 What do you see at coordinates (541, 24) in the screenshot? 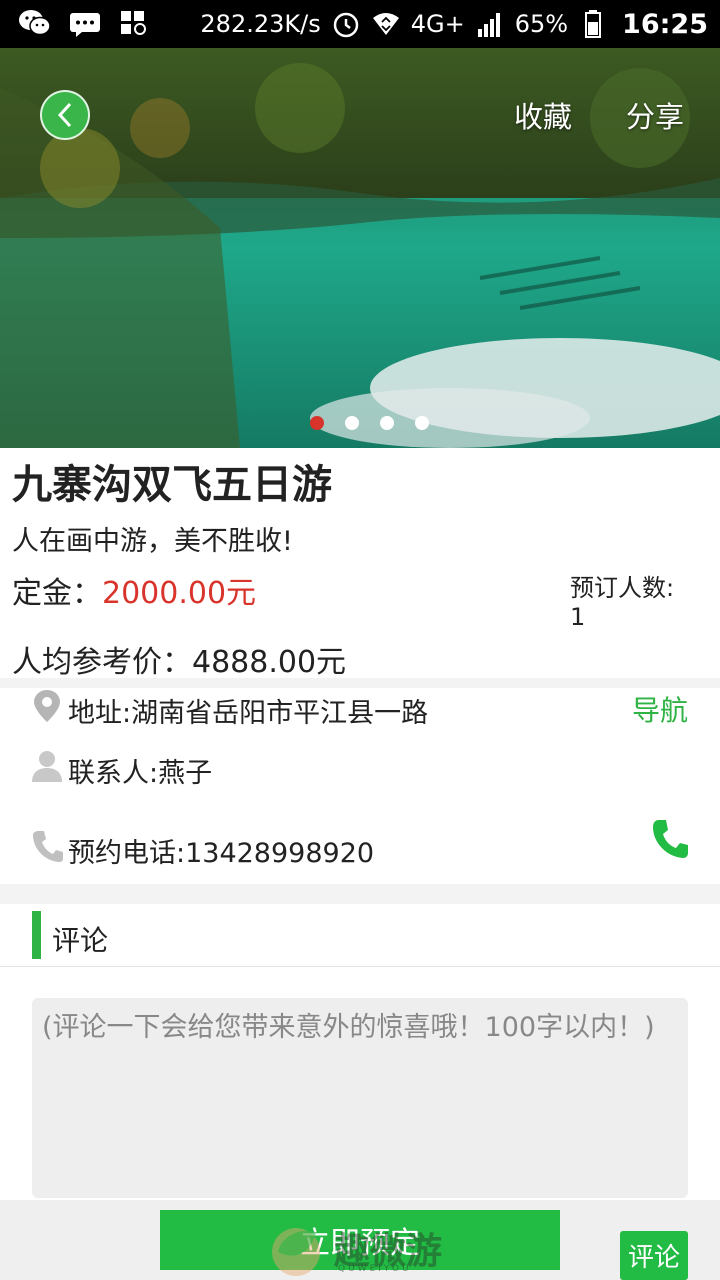
I see `battery-percent: 65%` at bounding box center [541, 24].